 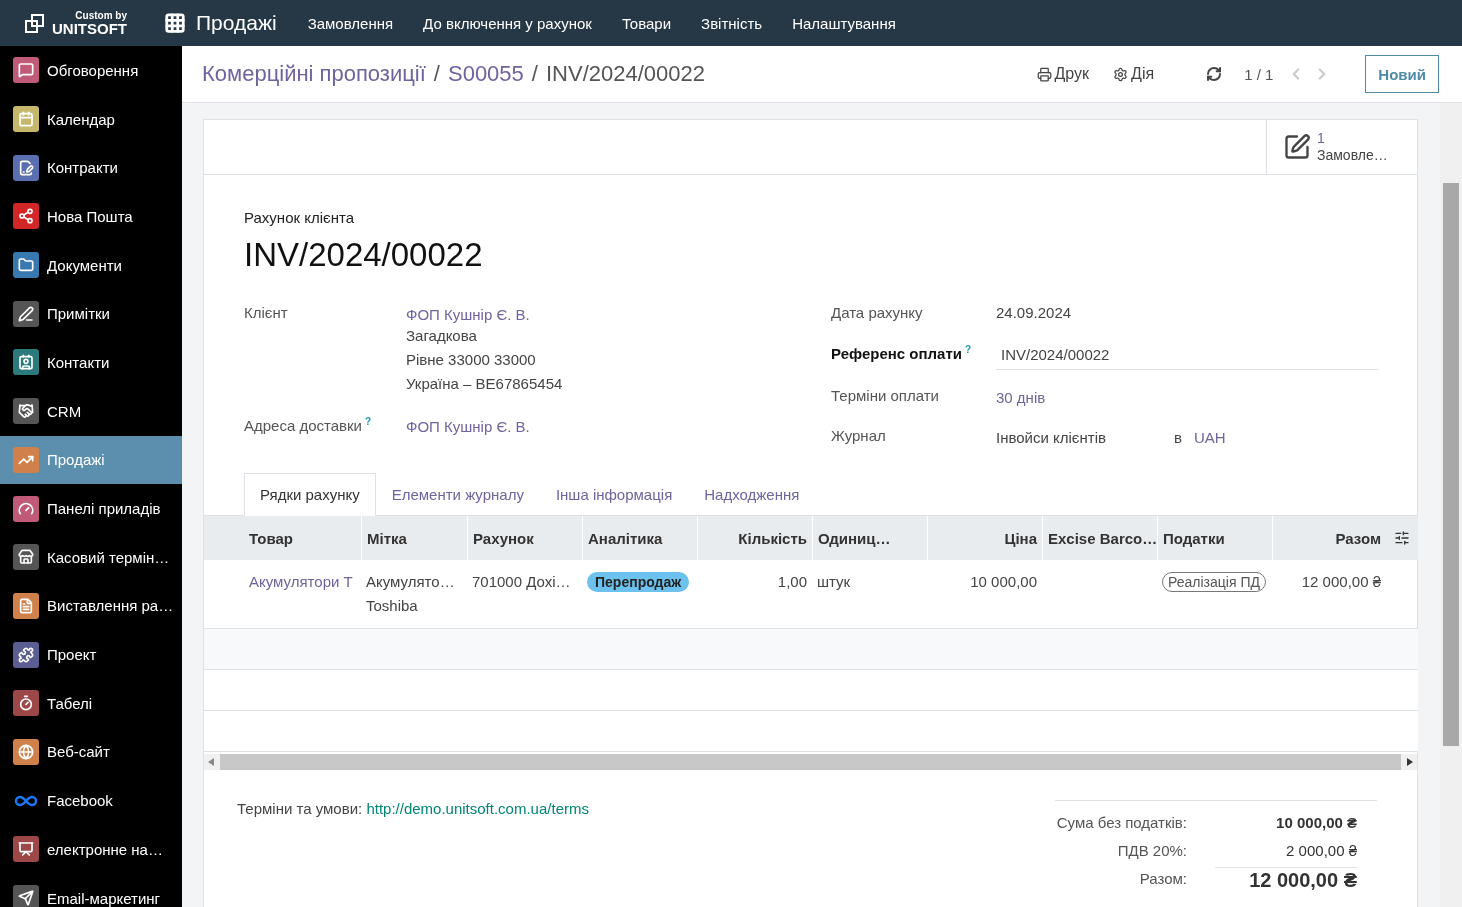 I want to click on apps-menu-icon, so click(x=175, y=23).